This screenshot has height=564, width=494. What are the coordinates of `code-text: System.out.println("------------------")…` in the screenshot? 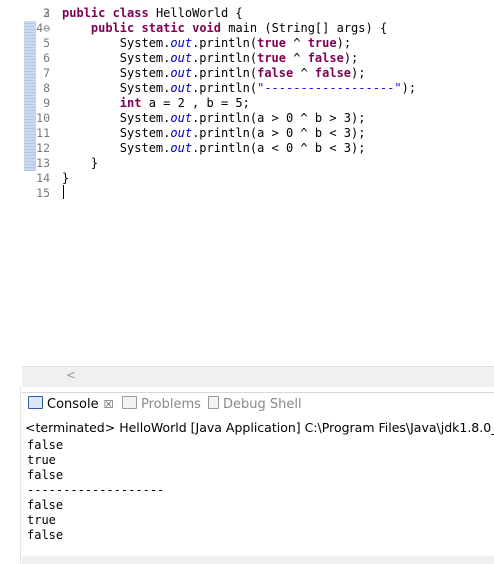 It's located at (239, 88).